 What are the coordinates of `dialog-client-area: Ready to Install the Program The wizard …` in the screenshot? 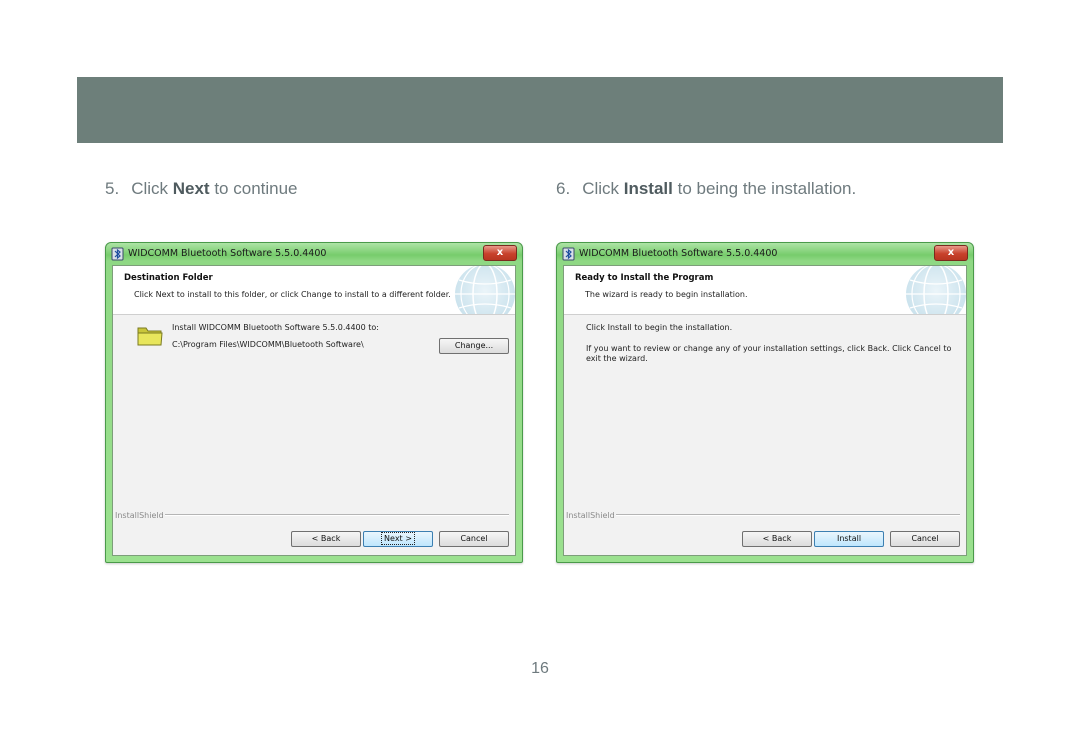 It's located at (765, 410).